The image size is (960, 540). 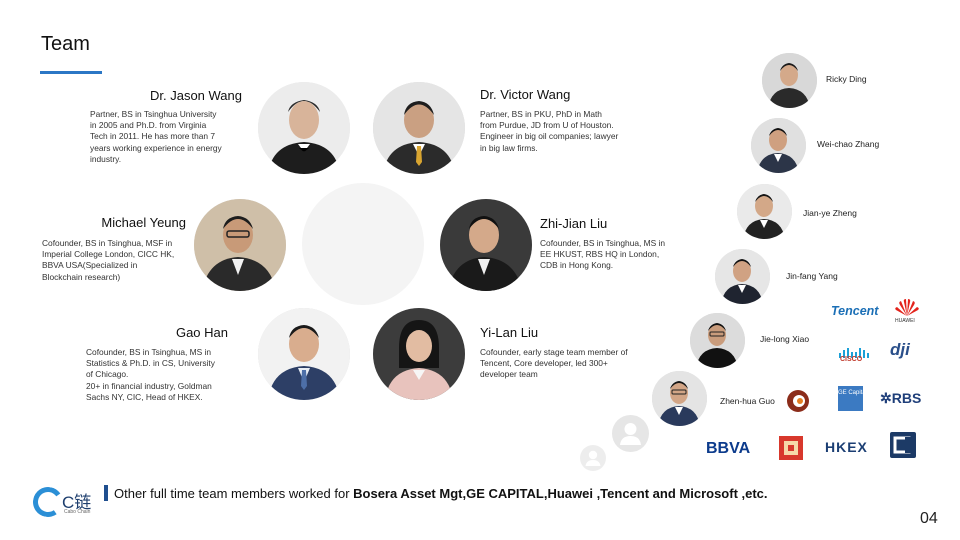 What do you see at coordinates (785, 339) in the screenshot?
I see `member-name-jie-long-xiao: Jie-long Xiao` at bounding box center [785, 339].